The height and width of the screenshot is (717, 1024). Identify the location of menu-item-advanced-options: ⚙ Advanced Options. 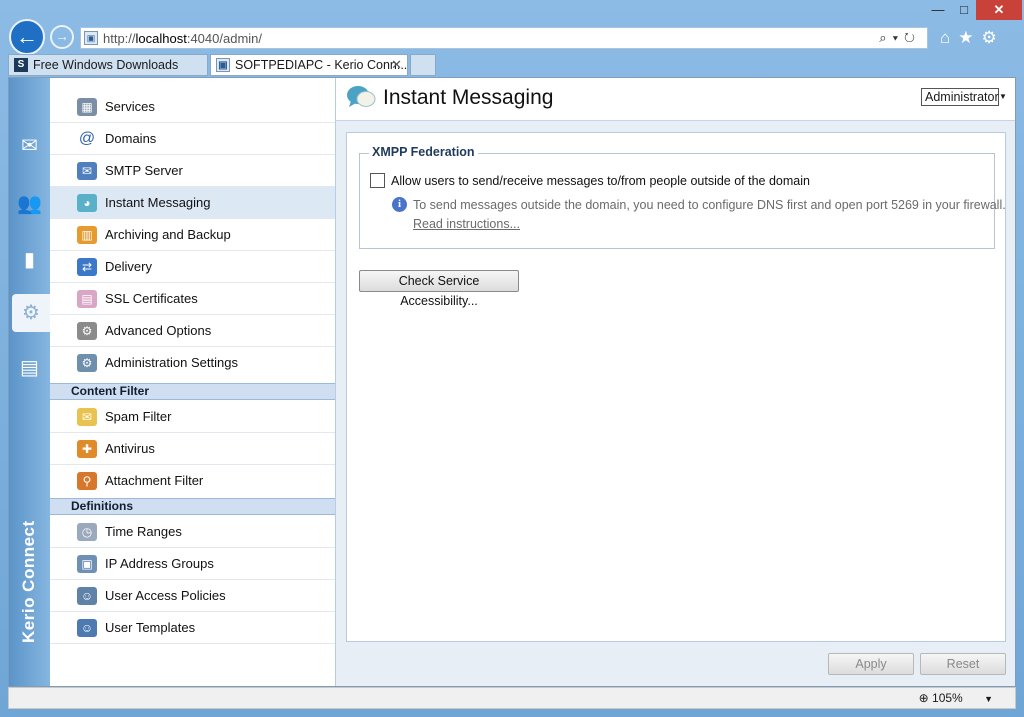
(192, 331).